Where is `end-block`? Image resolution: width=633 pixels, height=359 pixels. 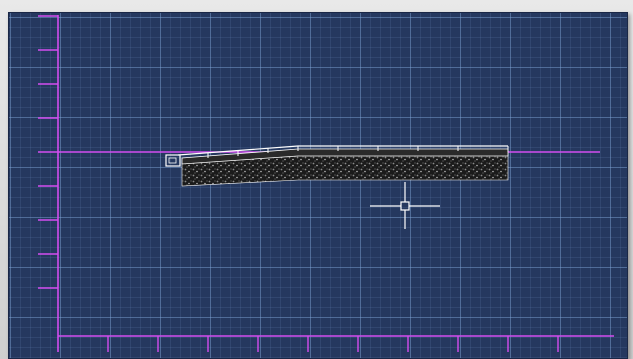 end-block is located at coordinates (173, 160).